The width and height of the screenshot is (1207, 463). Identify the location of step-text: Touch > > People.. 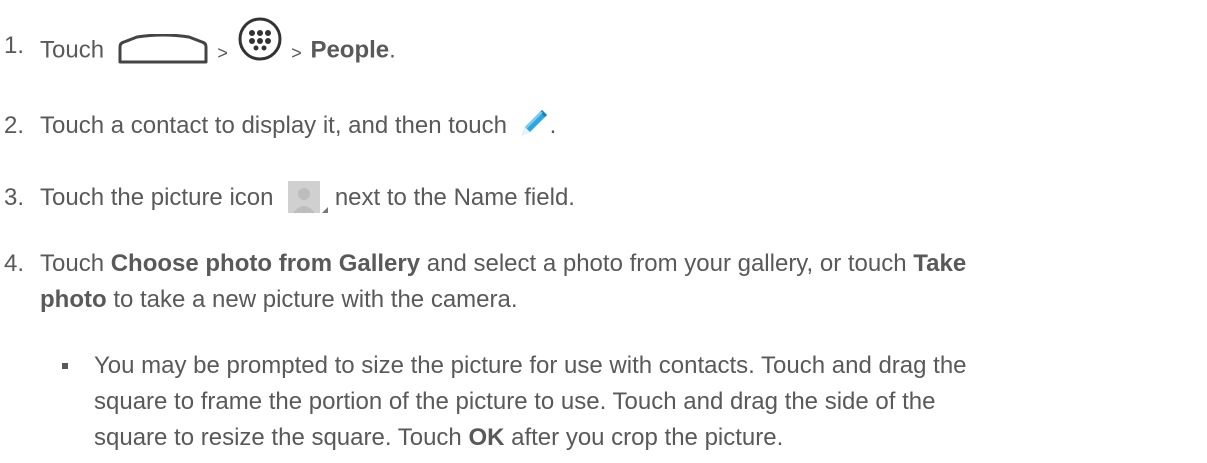
(218, 45).